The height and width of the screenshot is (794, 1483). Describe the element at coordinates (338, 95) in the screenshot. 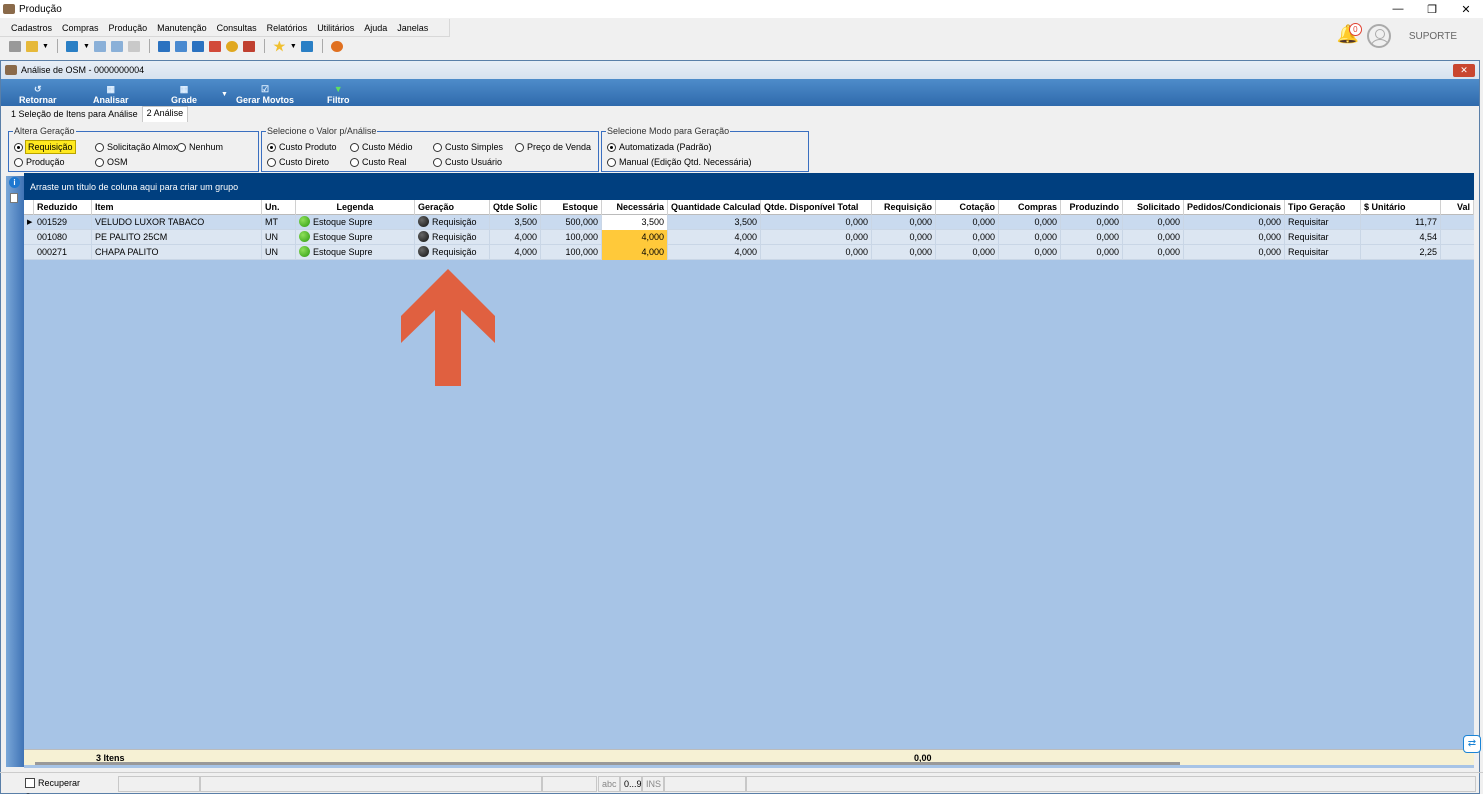

I see `filtro-button: ▼ Filtro` at that location.